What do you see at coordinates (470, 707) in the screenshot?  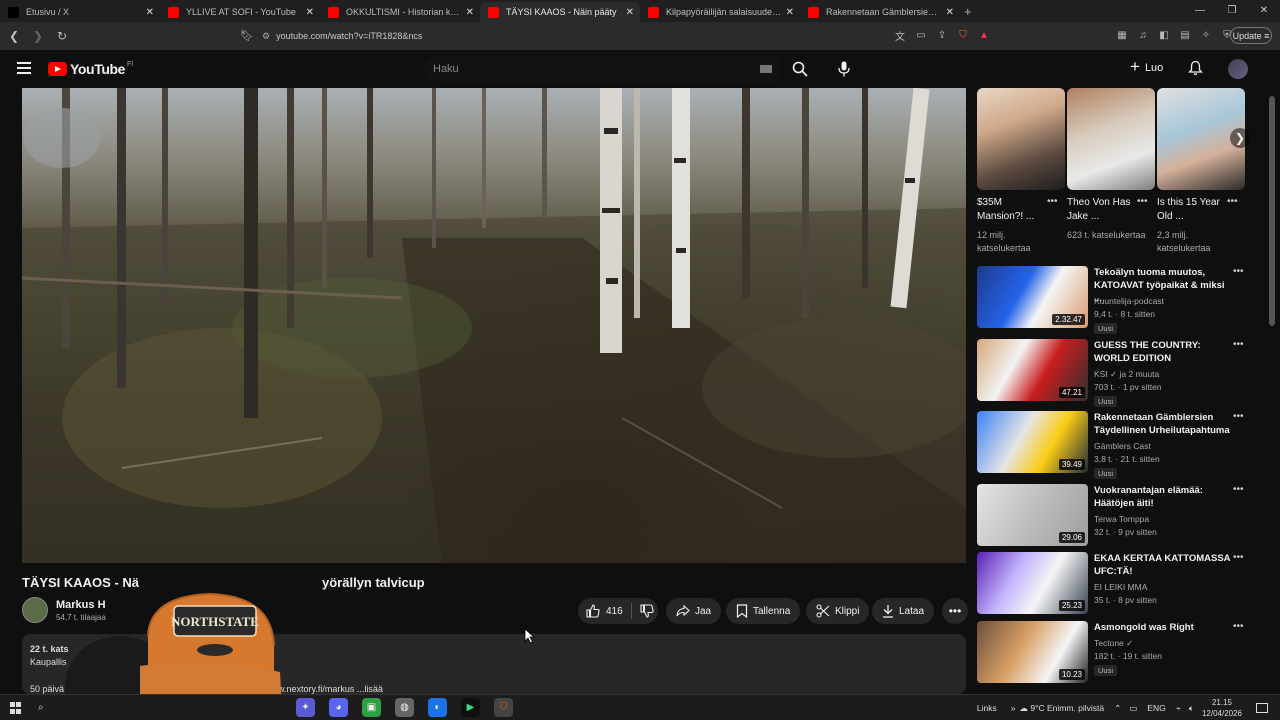 I see `media-player-icon: ▶` at bounding box center [470, 707].